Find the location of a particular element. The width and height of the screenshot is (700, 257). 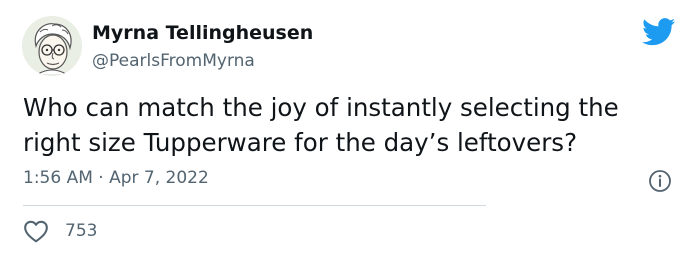

avatar is located at coordinates (52, 46).